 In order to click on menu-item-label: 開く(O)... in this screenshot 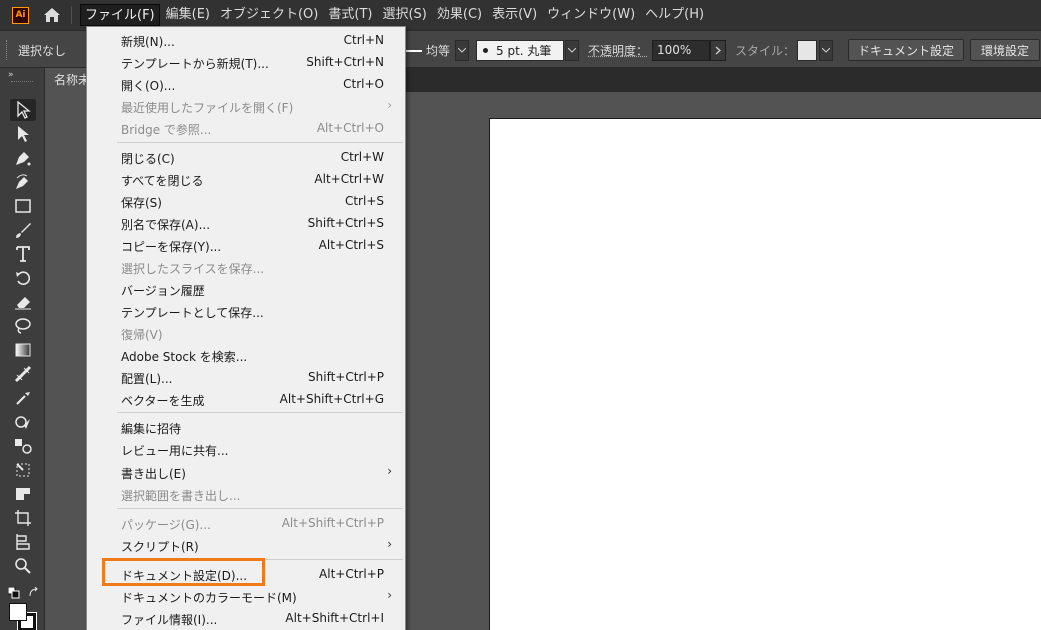, I will do `click(148, 86)`.